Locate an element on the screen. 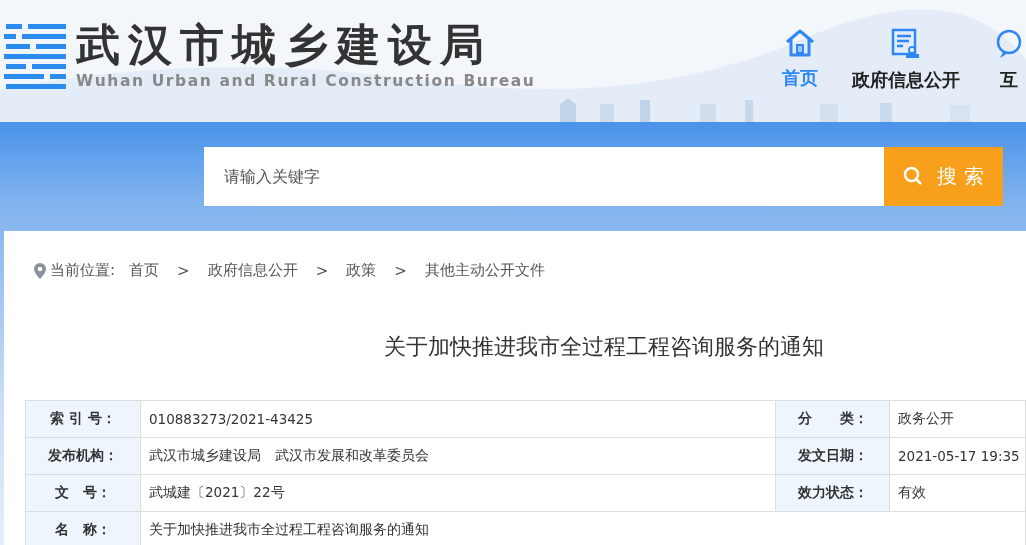 The height and width of the screenshot is (545, 1026). field-label: 发布机构： is located at coordinates (83, 456).